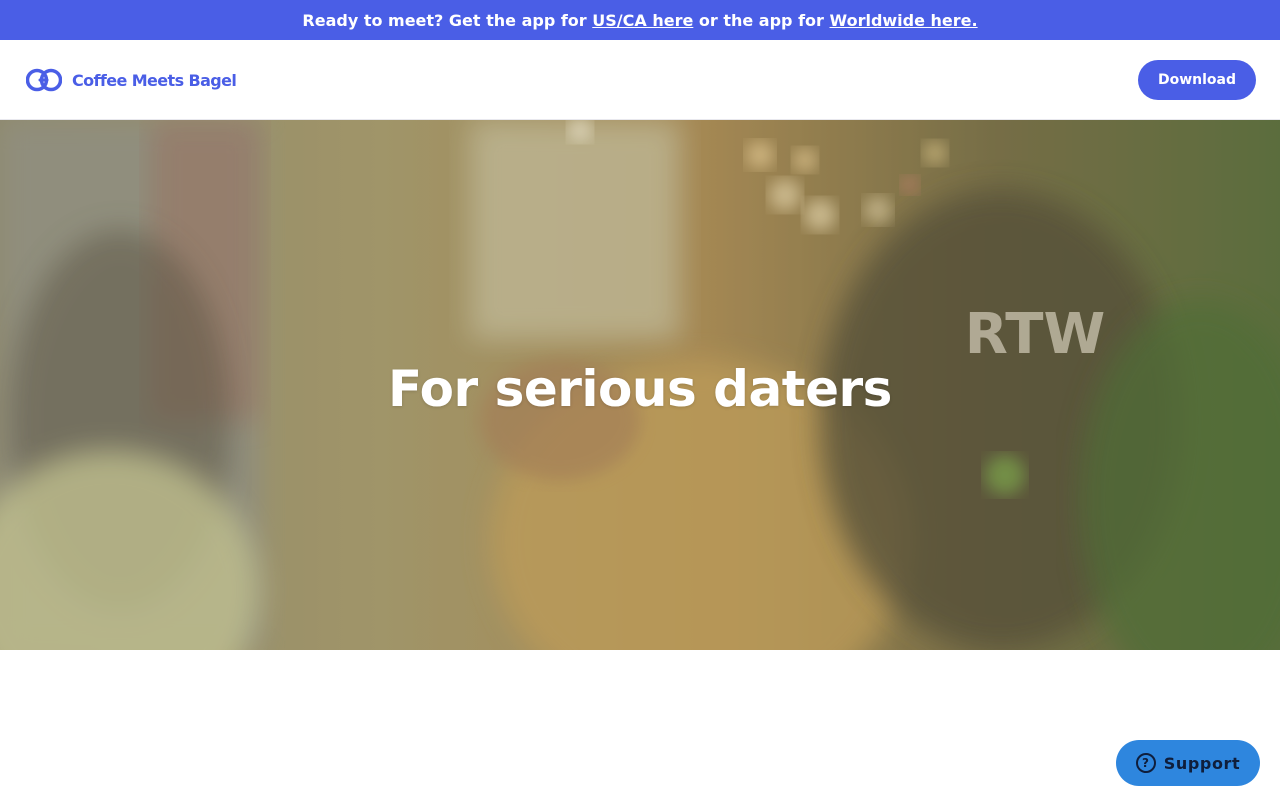 The height and width of the screenshot is (800, 1280). I want to click on support-button: ? Support, so click(1188, 763).